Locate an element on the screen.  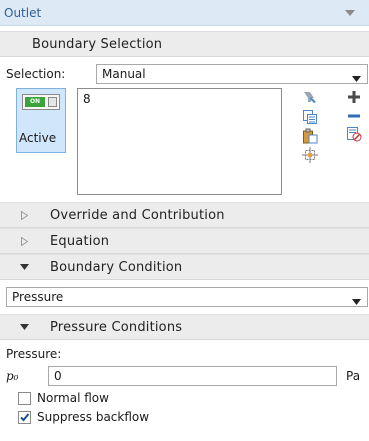
pressure-input-value: 0 is located at coordinates (58, 376).